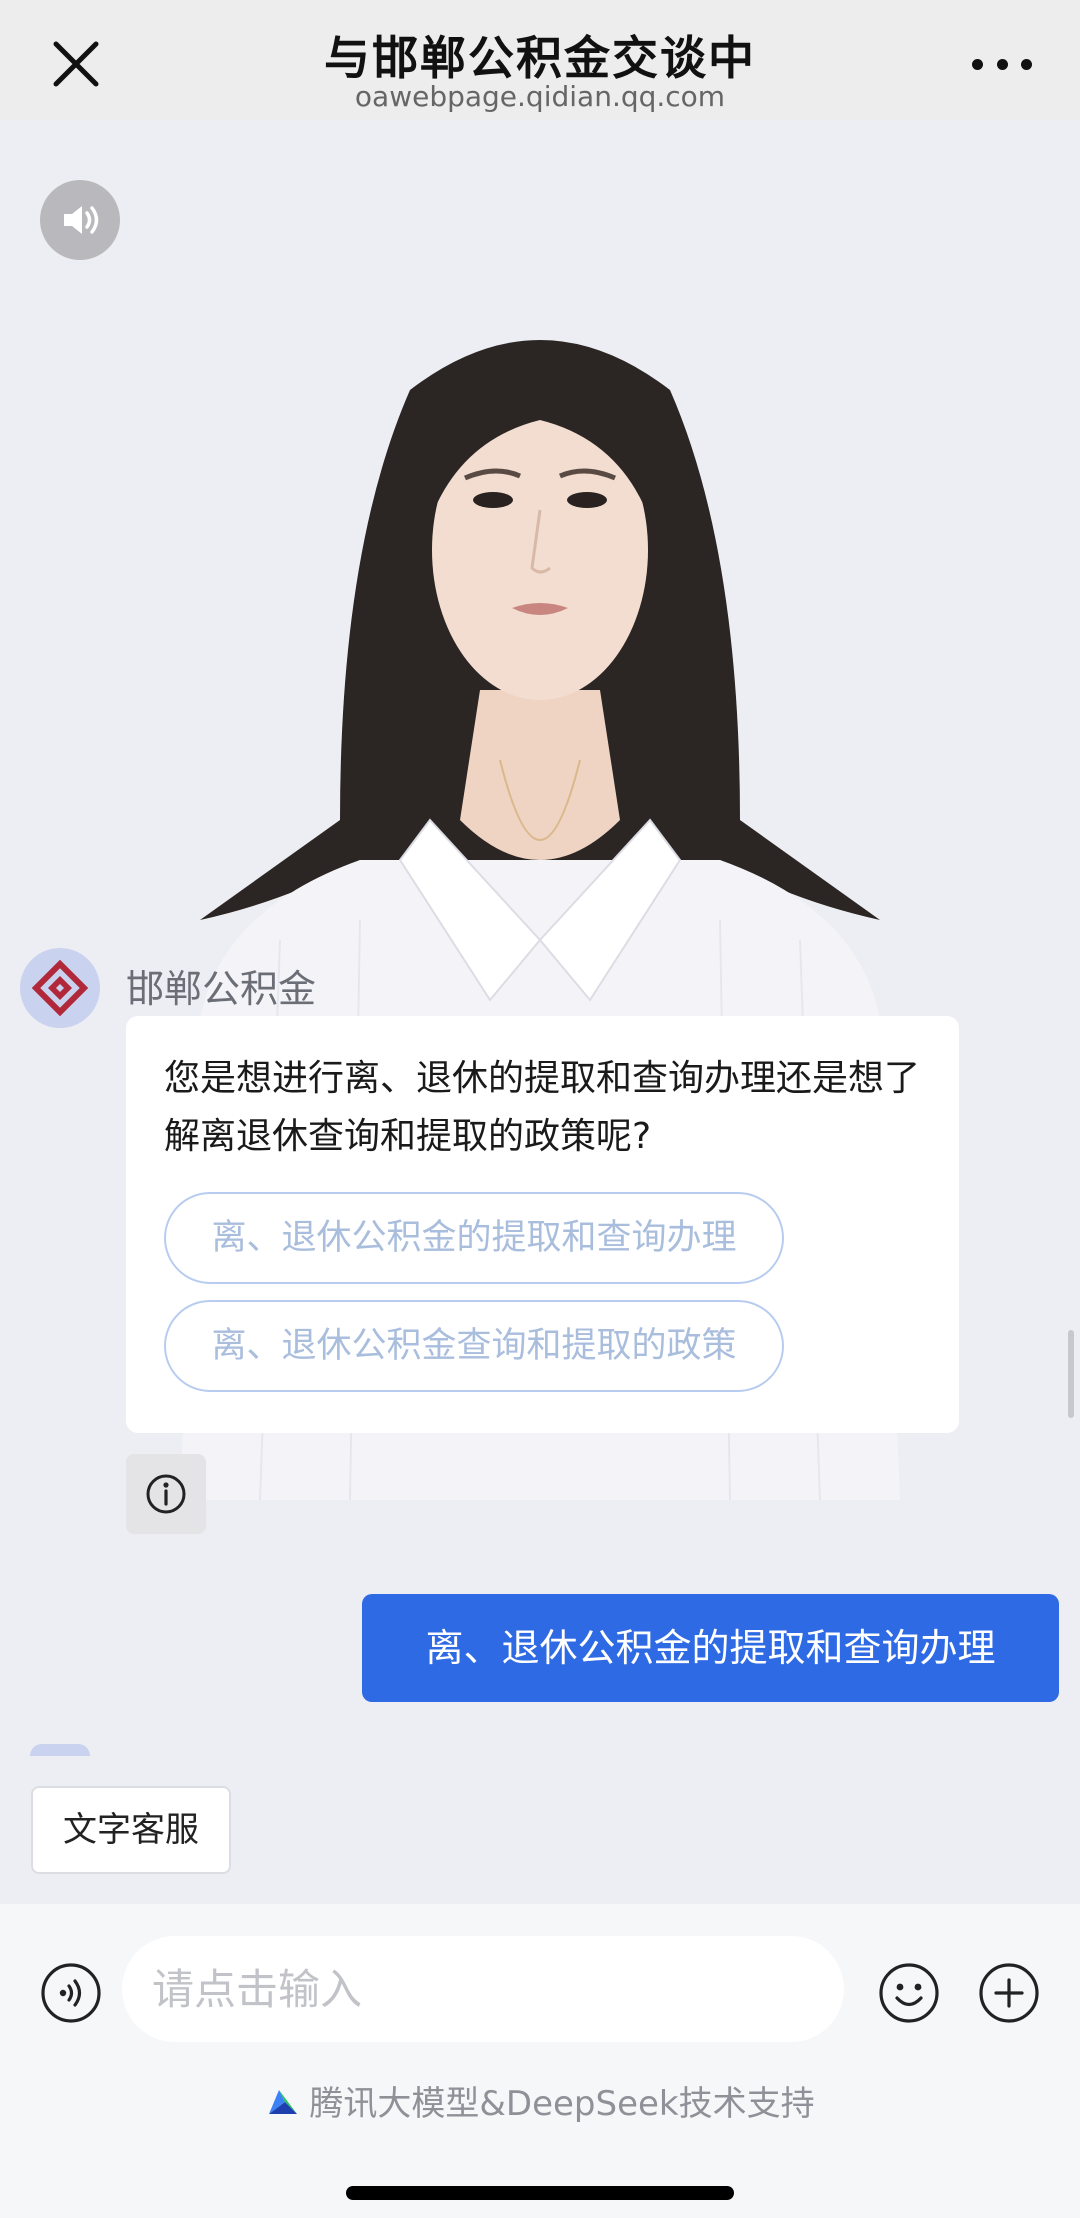  I want to click on speaker-toggle-button, so click(80, 220).